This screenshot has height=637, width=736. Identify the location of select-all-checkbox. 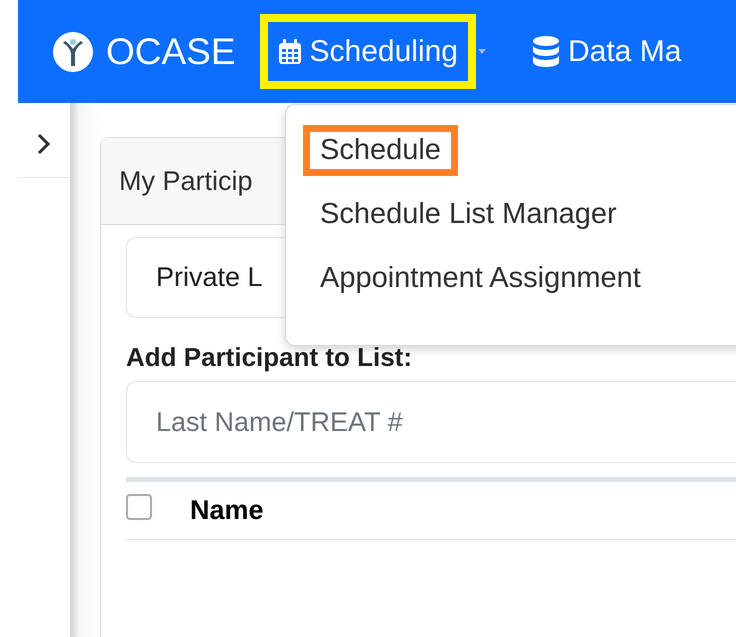
(139, 507).